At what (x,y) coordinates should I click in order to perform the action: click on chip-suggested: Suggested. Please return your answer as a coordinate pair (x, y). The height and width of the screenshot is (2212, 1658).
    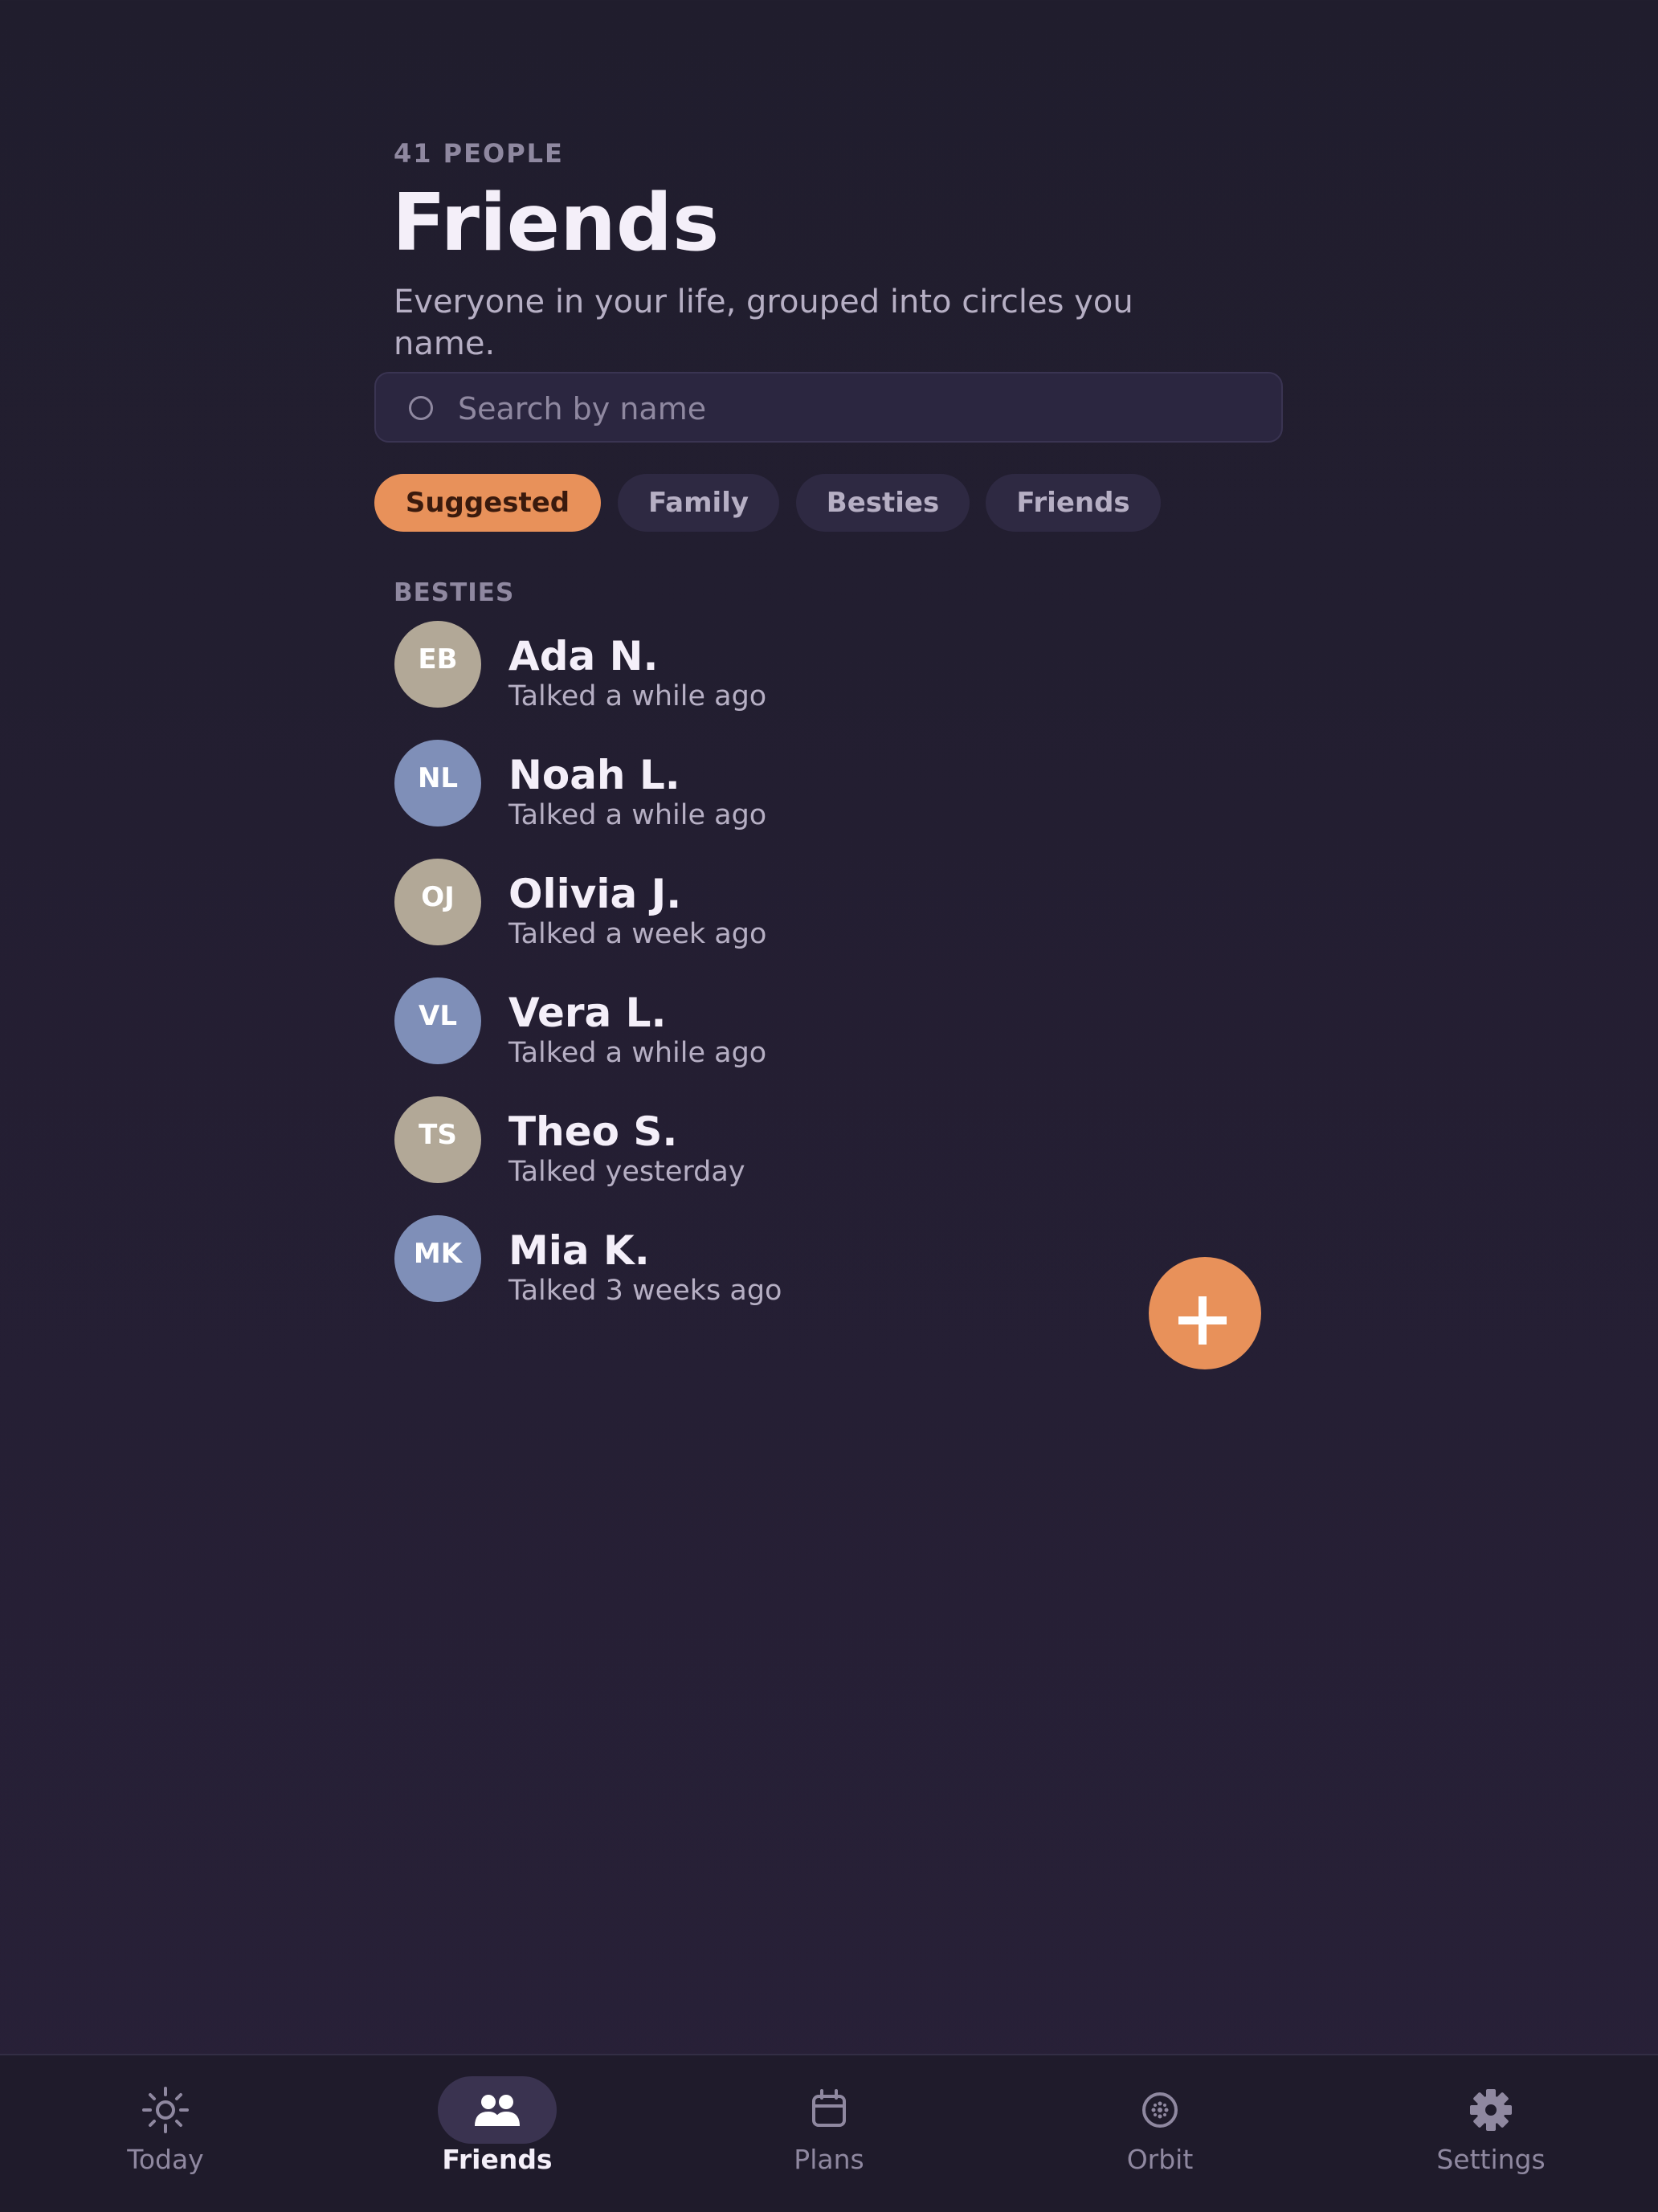
    Looking at the image, I should click on (487, 503).